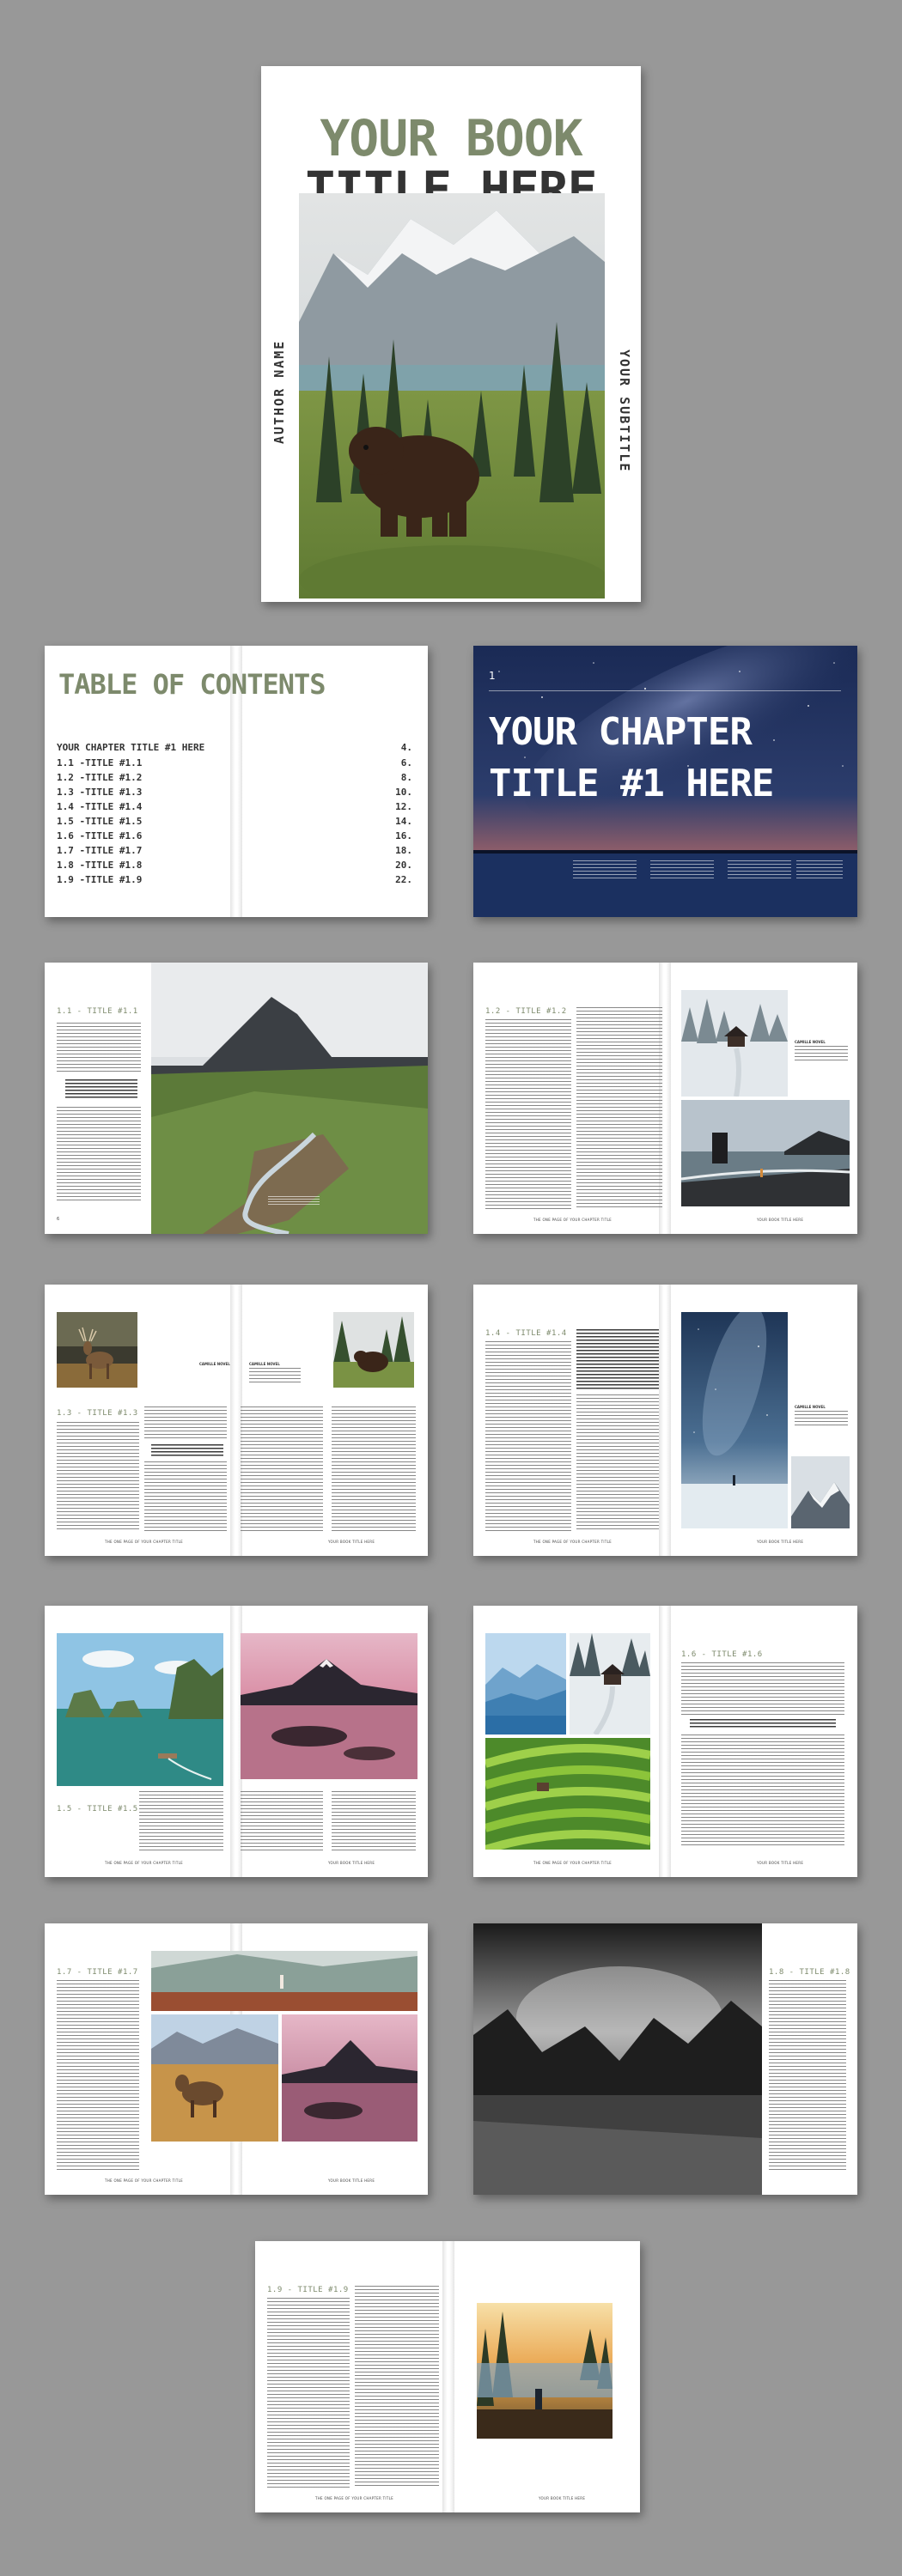 This screenshot has width=902, height=2576. I want to click on section-heading: 1.3 - TITLE #1.3, so click(97, 1414).